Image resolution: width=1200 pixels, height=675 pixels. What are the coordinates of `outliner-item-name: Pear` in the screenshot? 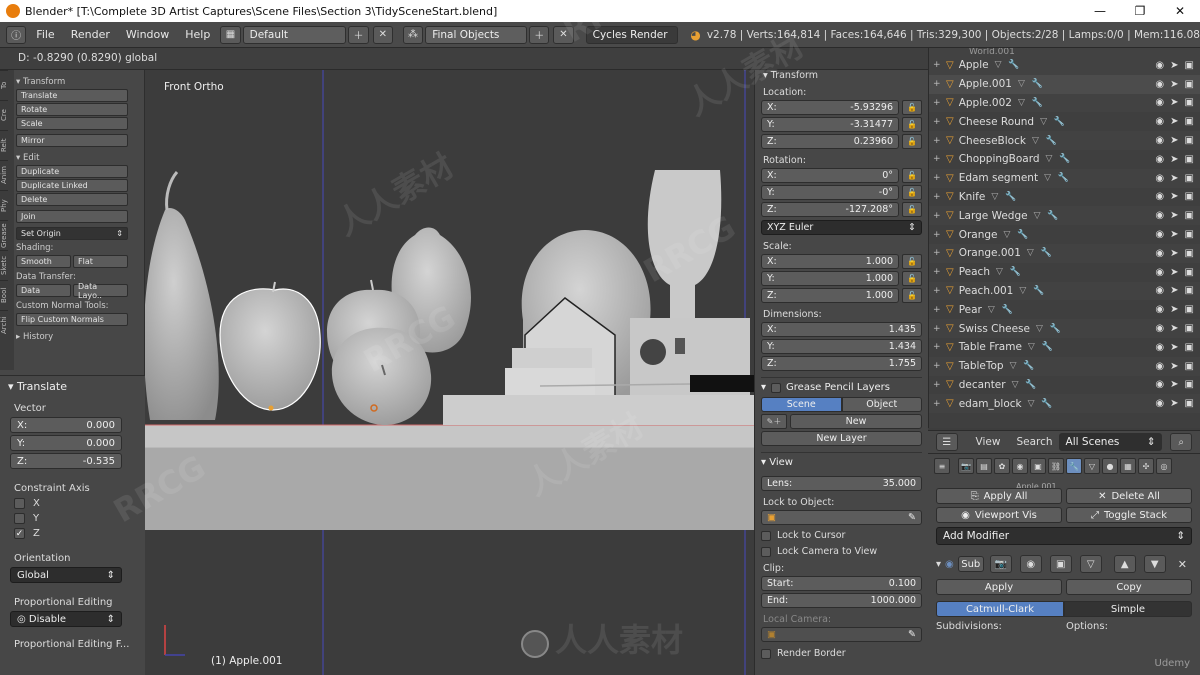 It's located at (970, 310).